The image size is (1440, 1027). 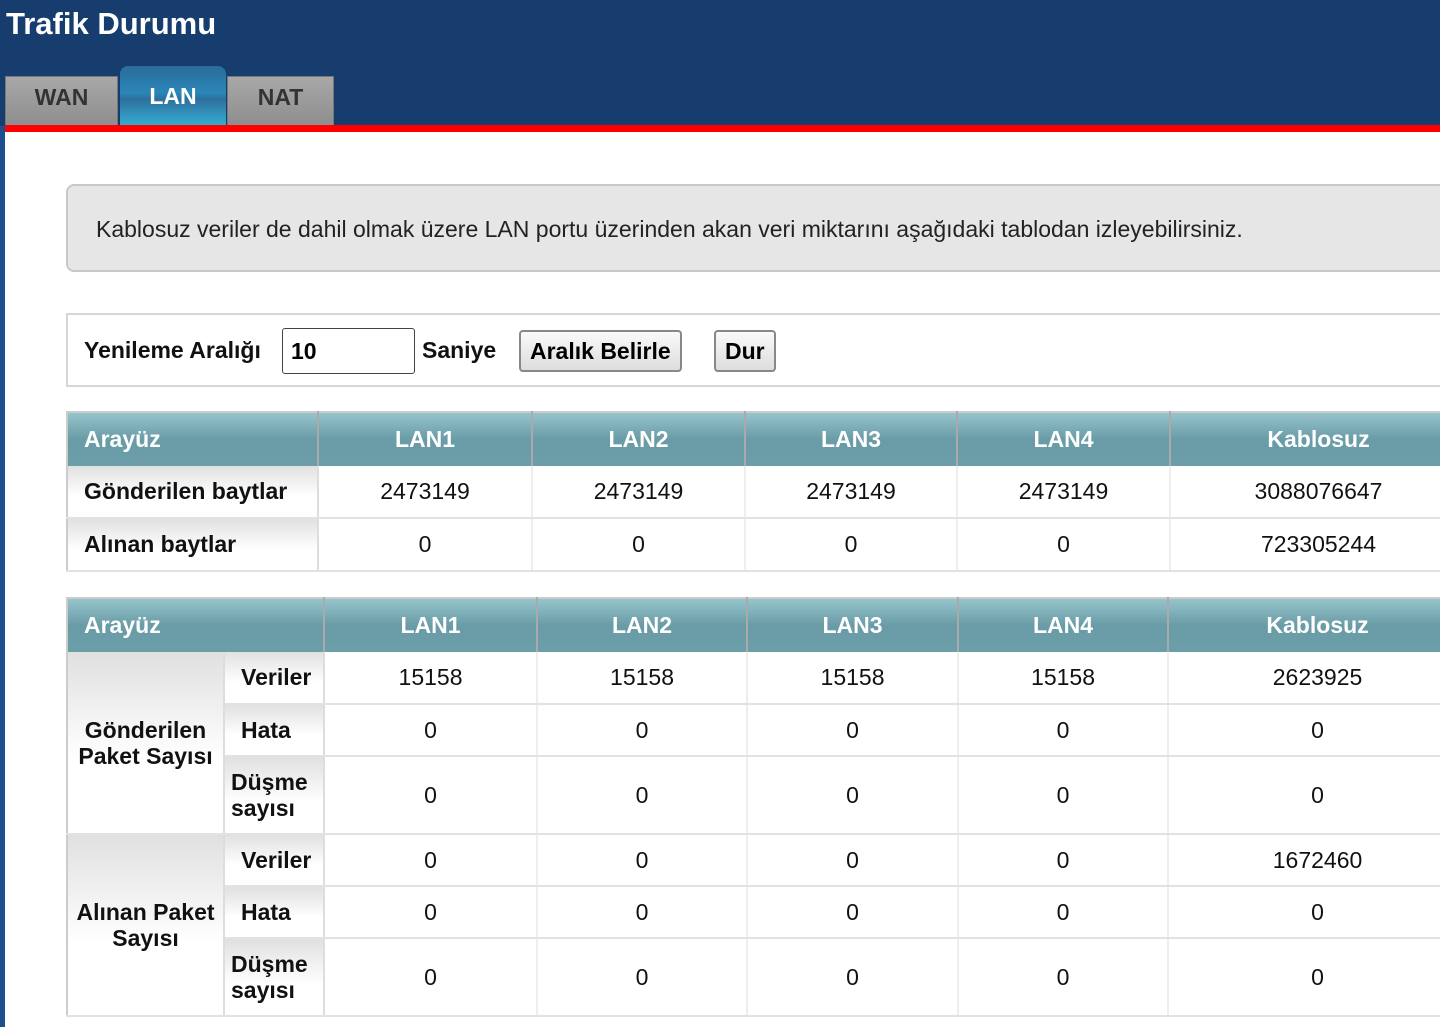 What do you see at coordinates (1305, 545) in the screenshot?
I see `cell: 723305244` at bounding box center [1305, 545].